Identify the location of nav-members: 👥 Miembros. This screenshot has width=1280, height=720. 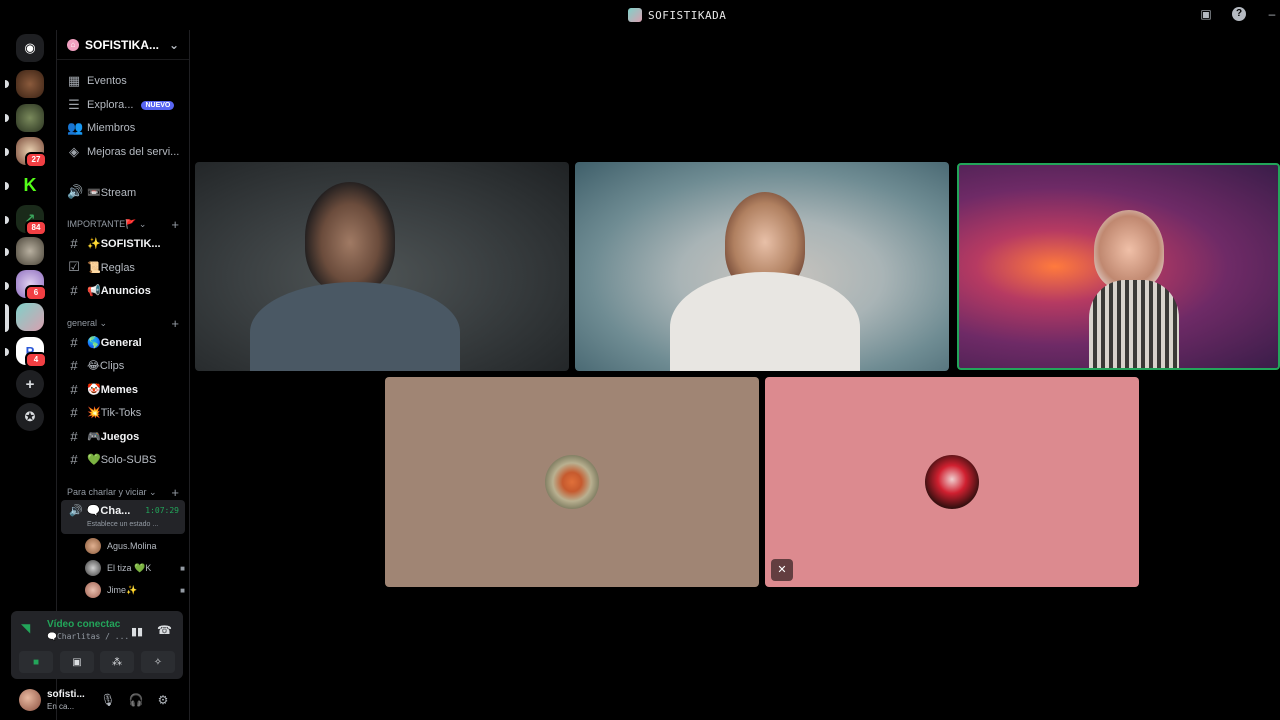
(123, 128).